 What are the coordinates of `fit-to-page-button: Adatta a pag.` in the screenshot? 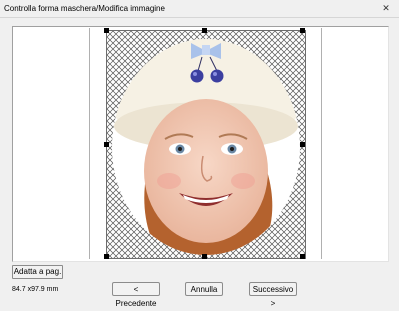 It's located at (37, 272).